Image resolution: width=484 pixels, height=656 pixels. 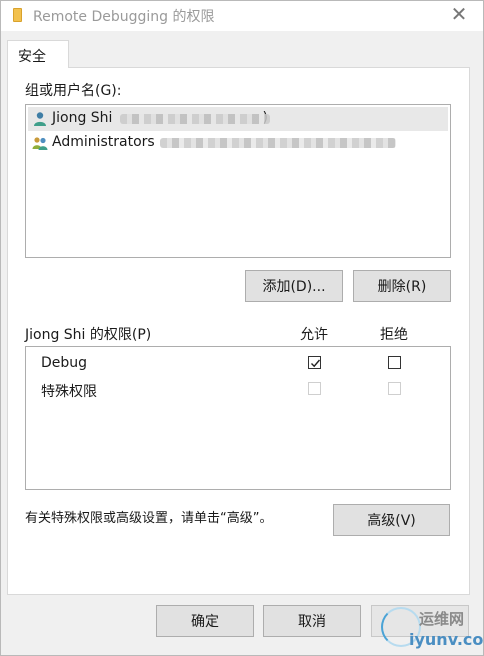 What do you see at coordinates (314, 335) in the screenshot?
I see `allow-column-header: 允许` at bounding box center [314, 335].